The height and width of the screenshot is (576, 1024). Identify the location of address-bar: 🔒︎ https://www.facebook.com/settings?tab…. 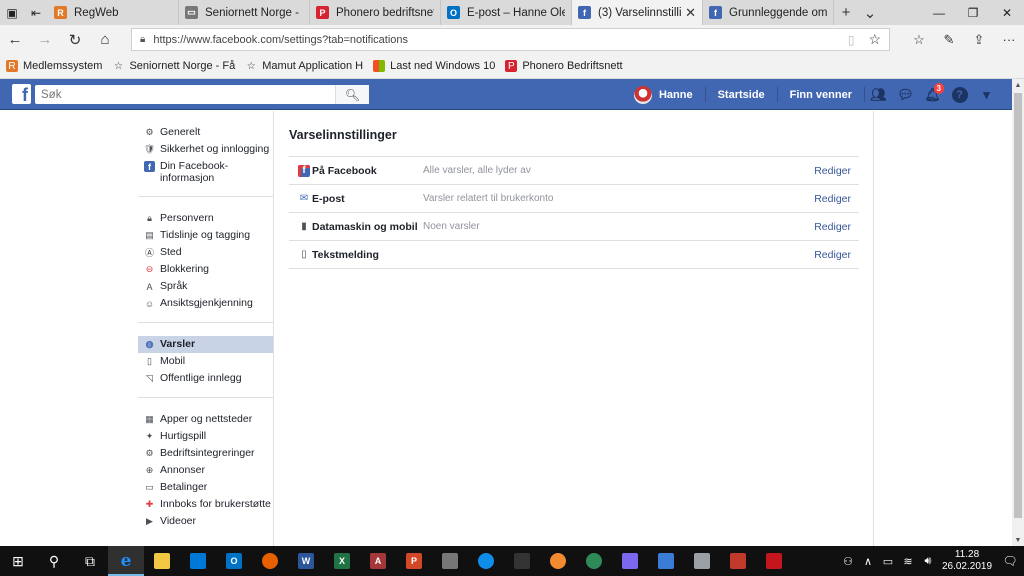
(510, 39).